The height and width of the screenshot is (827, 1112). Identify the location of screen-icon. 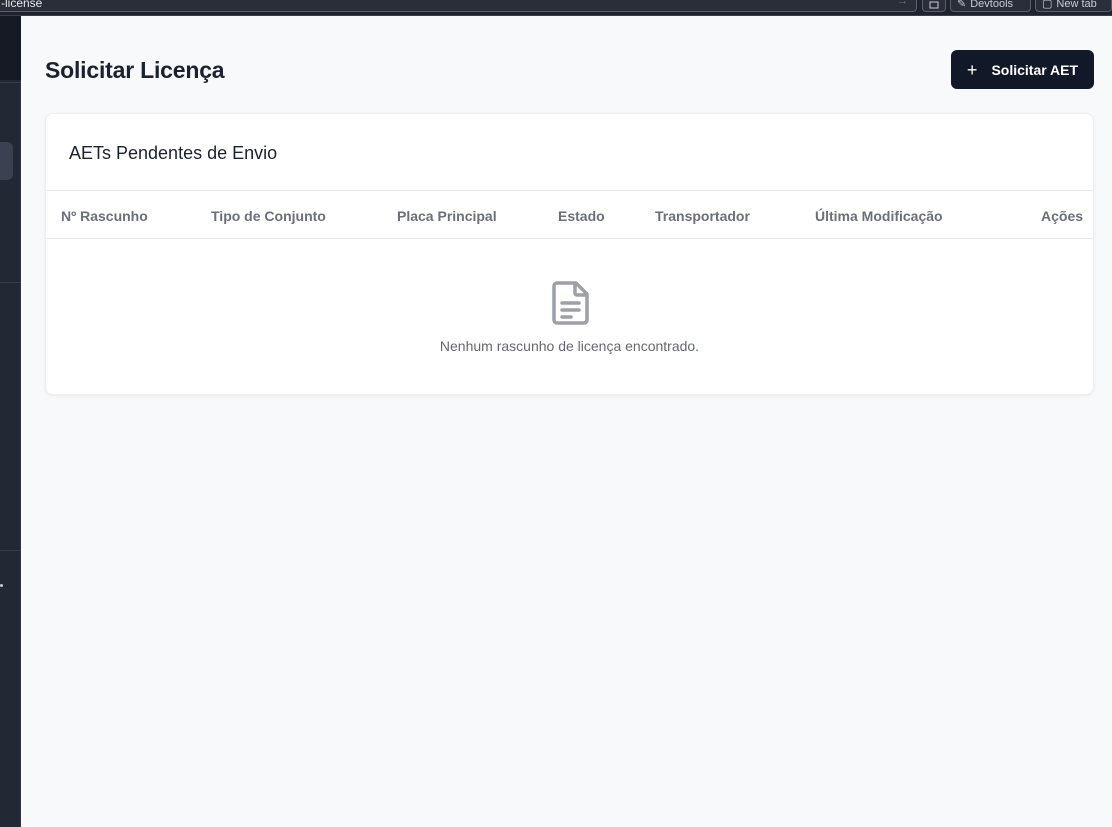
(934, 6).